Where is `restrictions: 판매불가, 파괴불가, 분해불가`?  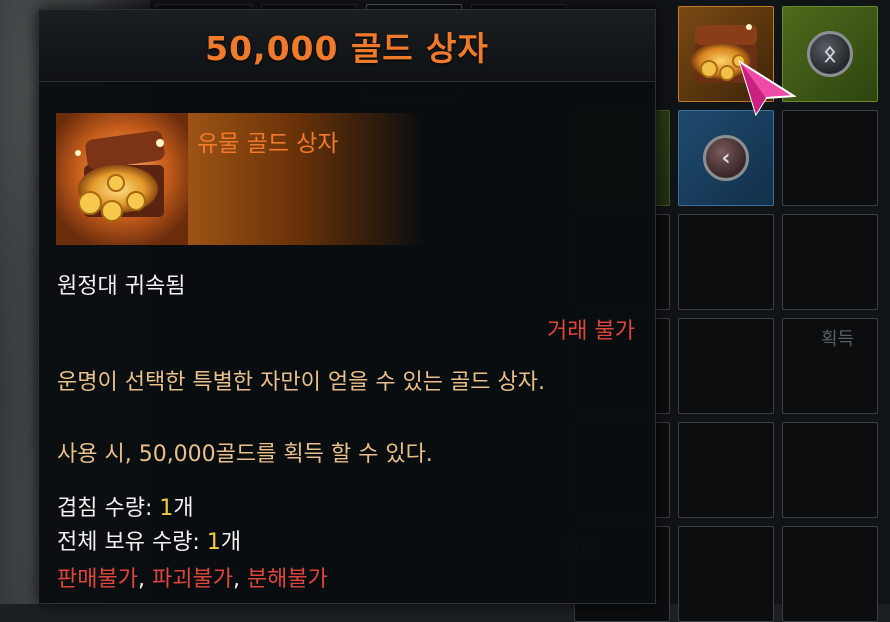 restrictions: 판매불가, 파괴불가, 분해불가 is located at coordinates (192, 577).